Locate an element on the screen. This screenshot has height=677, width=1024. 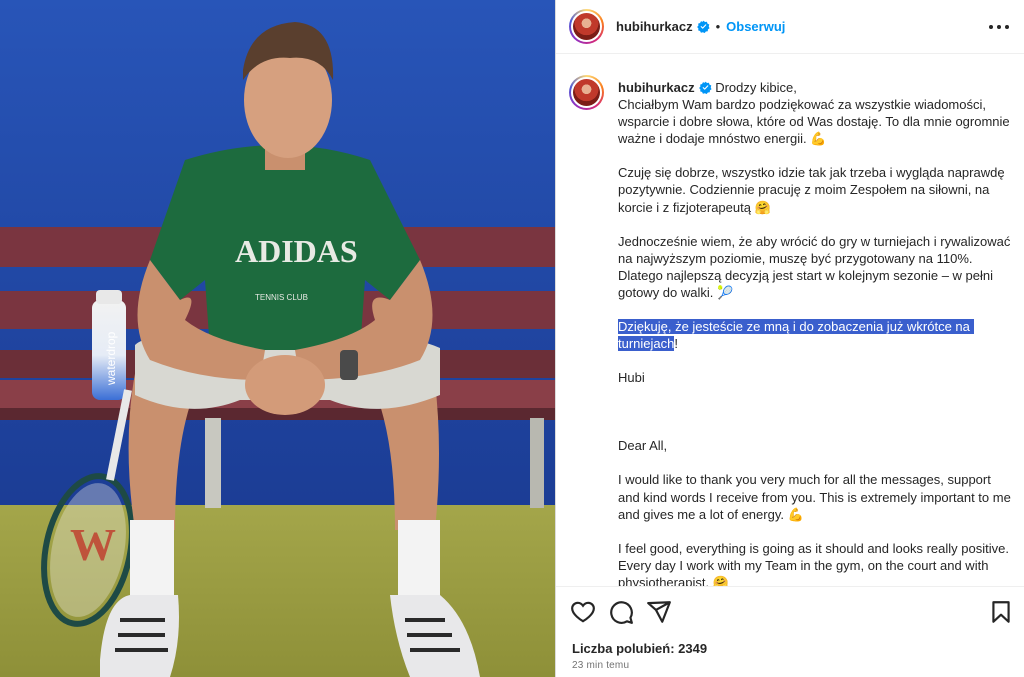
post-actions-bar: Liczba polubień: 2349 23 min temu is located at coordinates (790, 631).